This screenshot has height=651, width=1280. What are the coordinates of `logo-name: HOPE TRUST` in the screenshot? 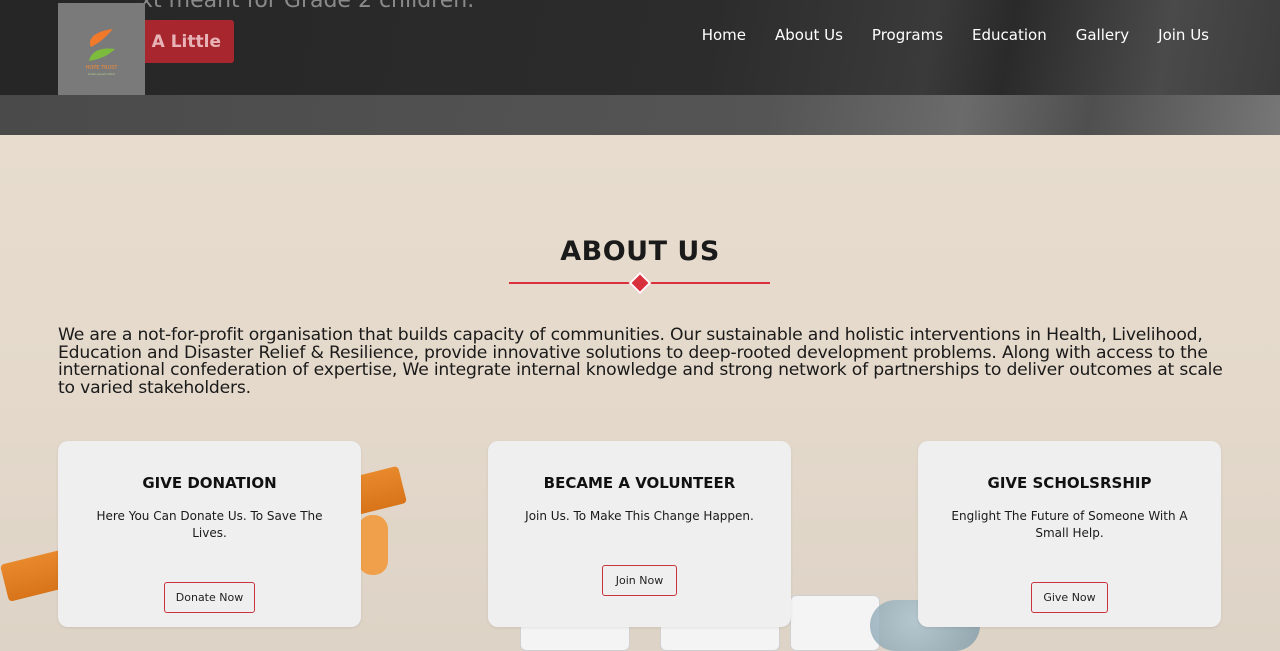 It's located at (101, 68).